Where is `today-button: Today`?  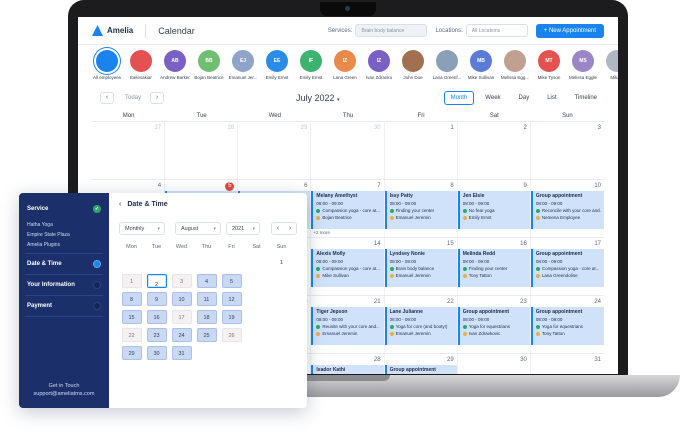 today-button: Today is located at coordinates (133, 98).